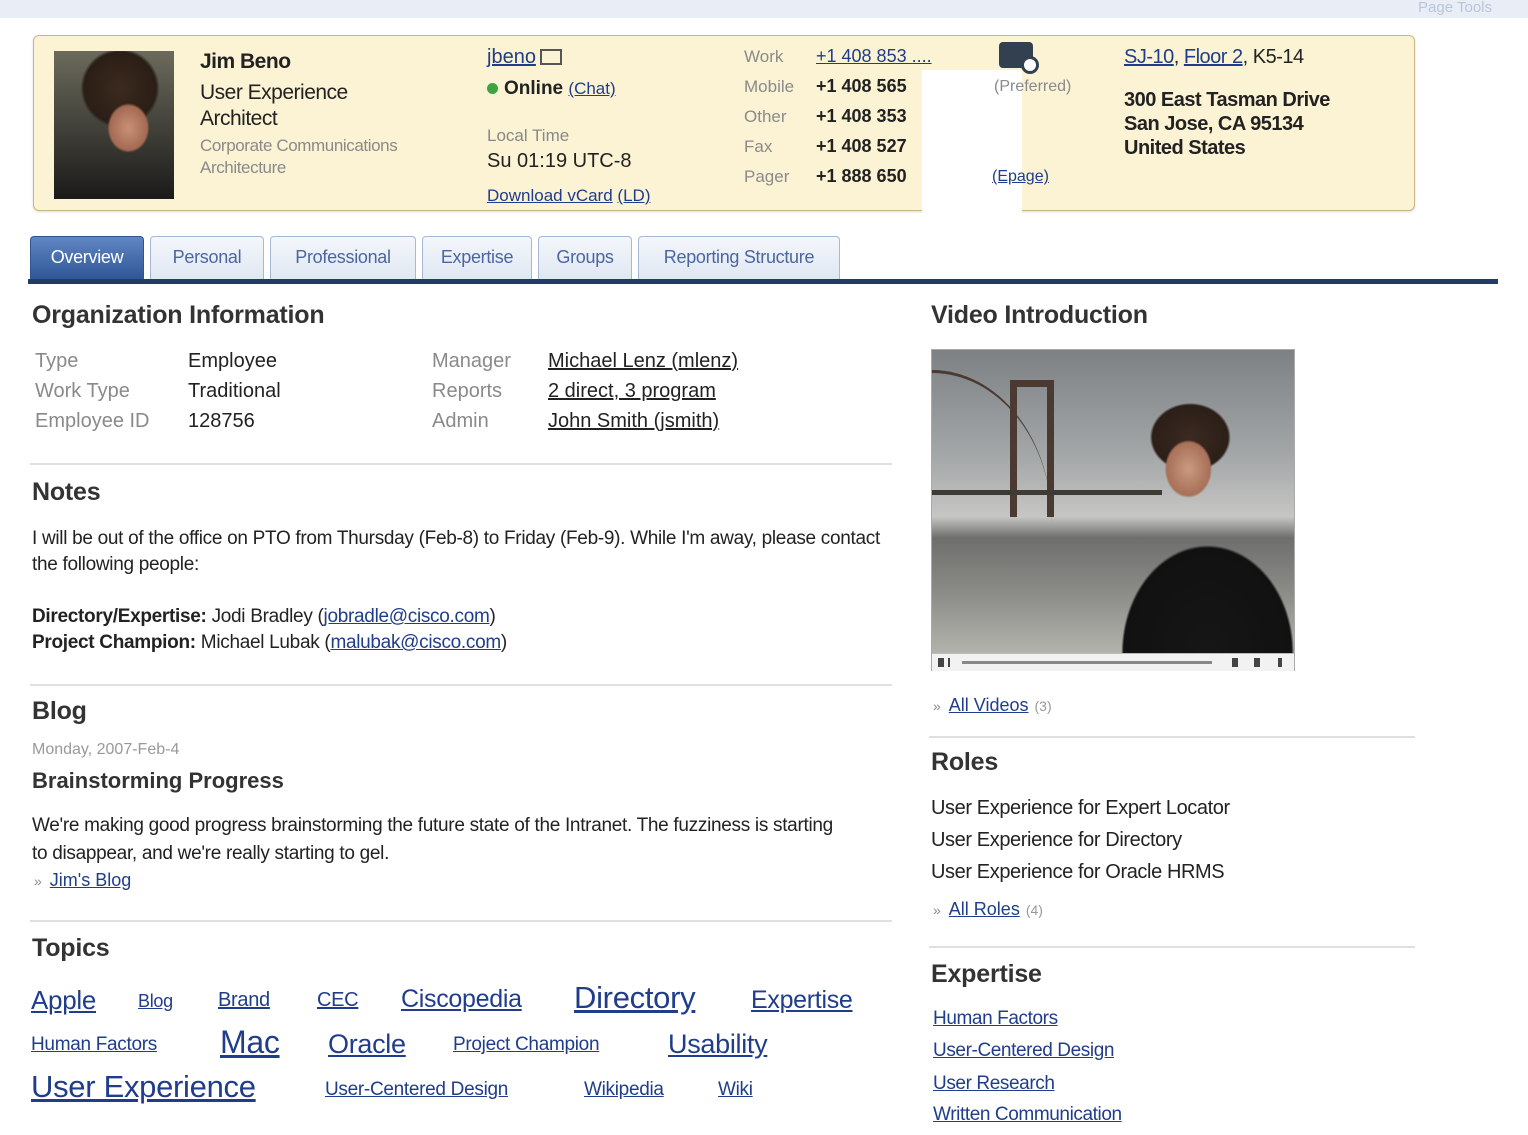  Describe the element at coordinates (461, 921) in the screenshot. I see `divider` at that location.